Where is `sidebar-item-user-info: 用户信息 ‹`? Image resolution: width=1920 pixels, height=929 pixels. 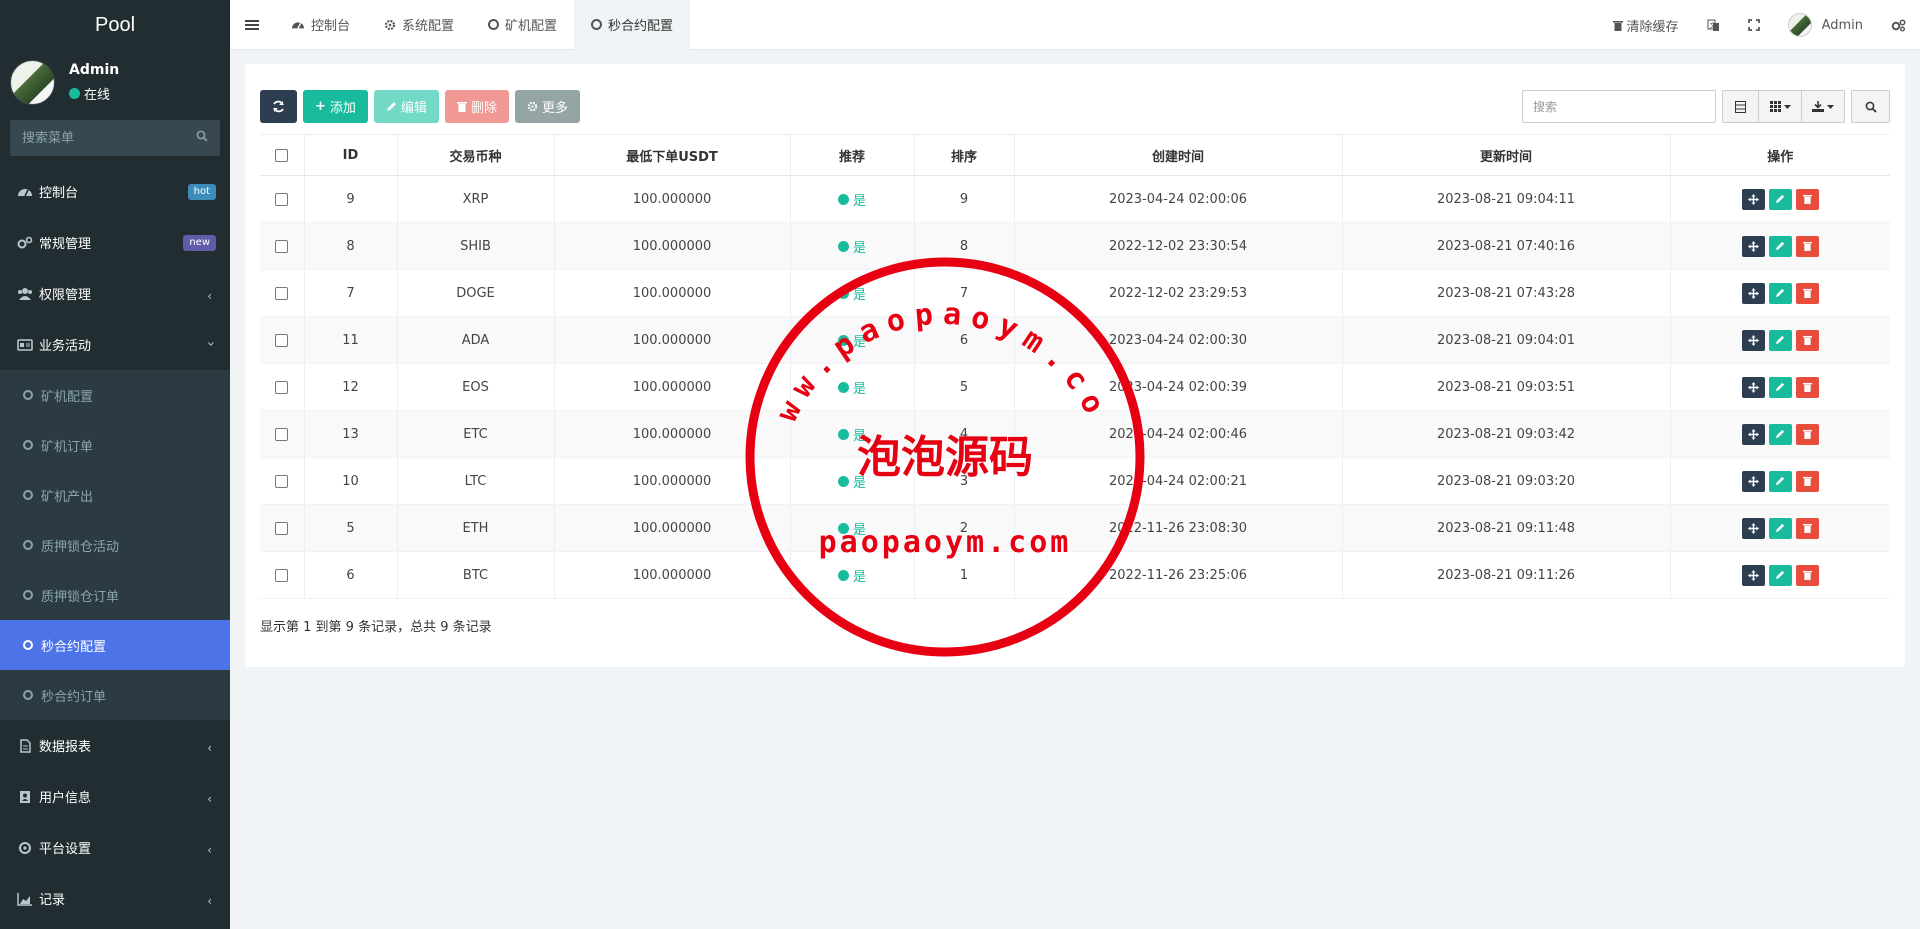 sidebar-item-user-info: 用户信息 ‹ is located at coordinates (115, 796).